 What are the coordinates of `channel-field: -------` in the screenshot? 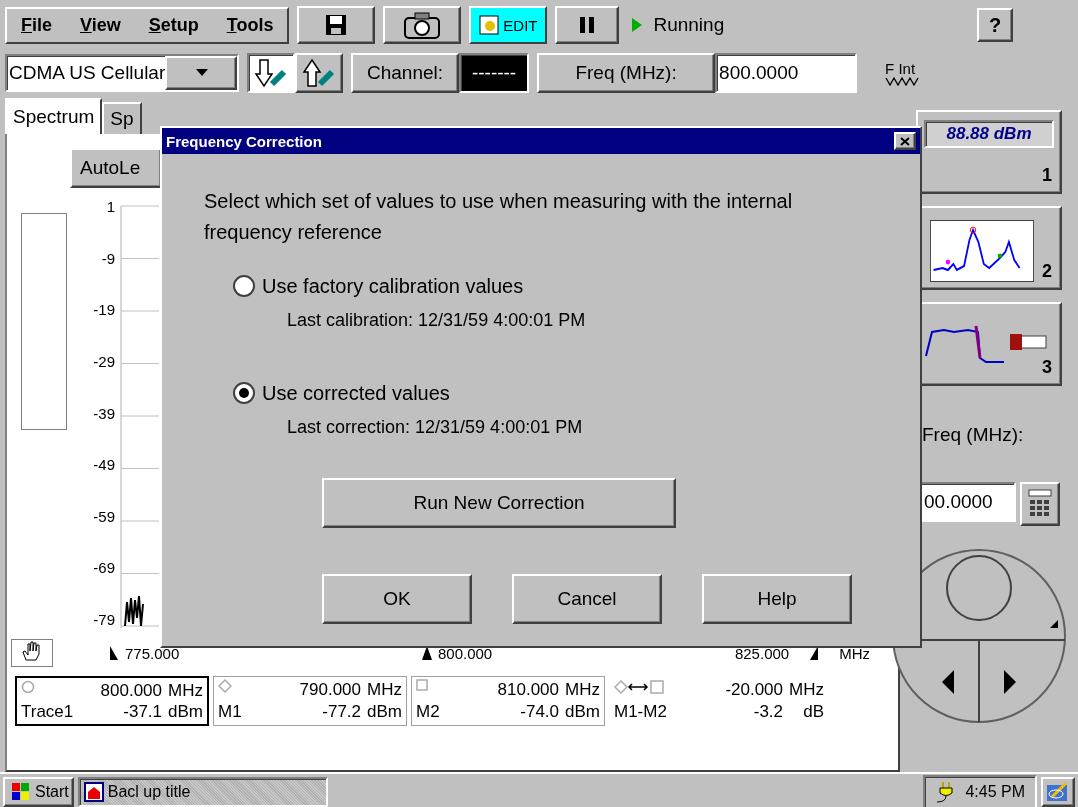 It's located at (494, 73).